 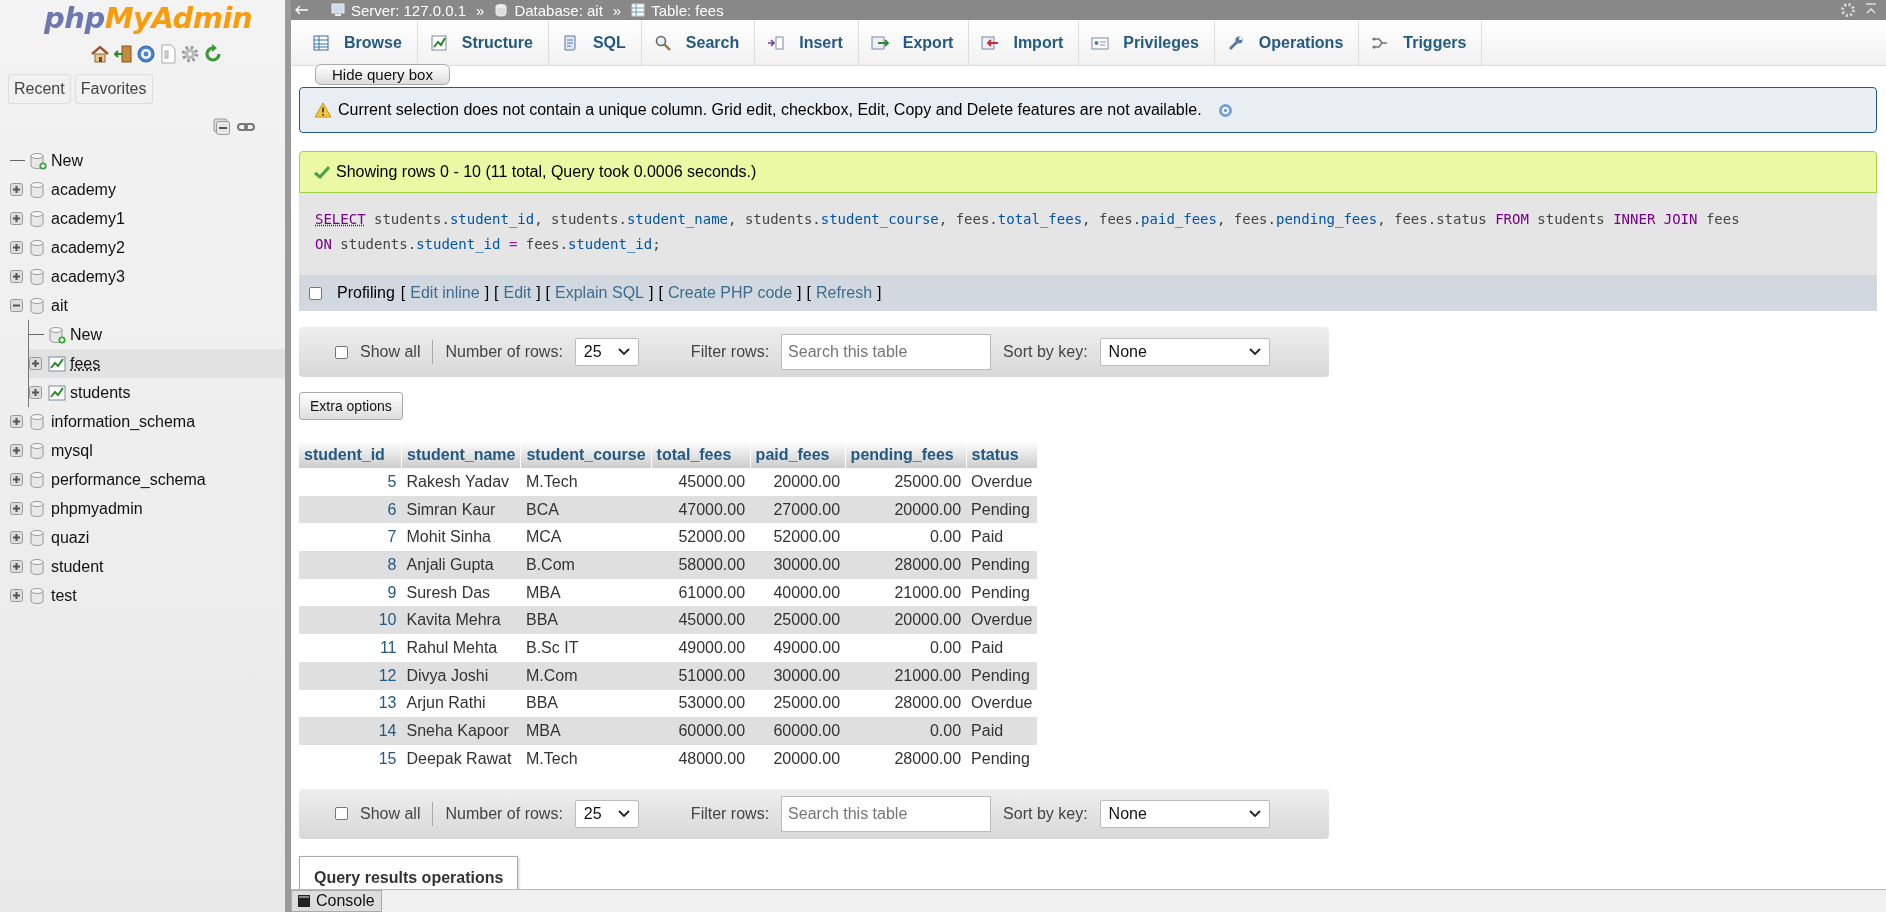 I want to click on tree-item: performance_schema, so click(x=147, y=479).